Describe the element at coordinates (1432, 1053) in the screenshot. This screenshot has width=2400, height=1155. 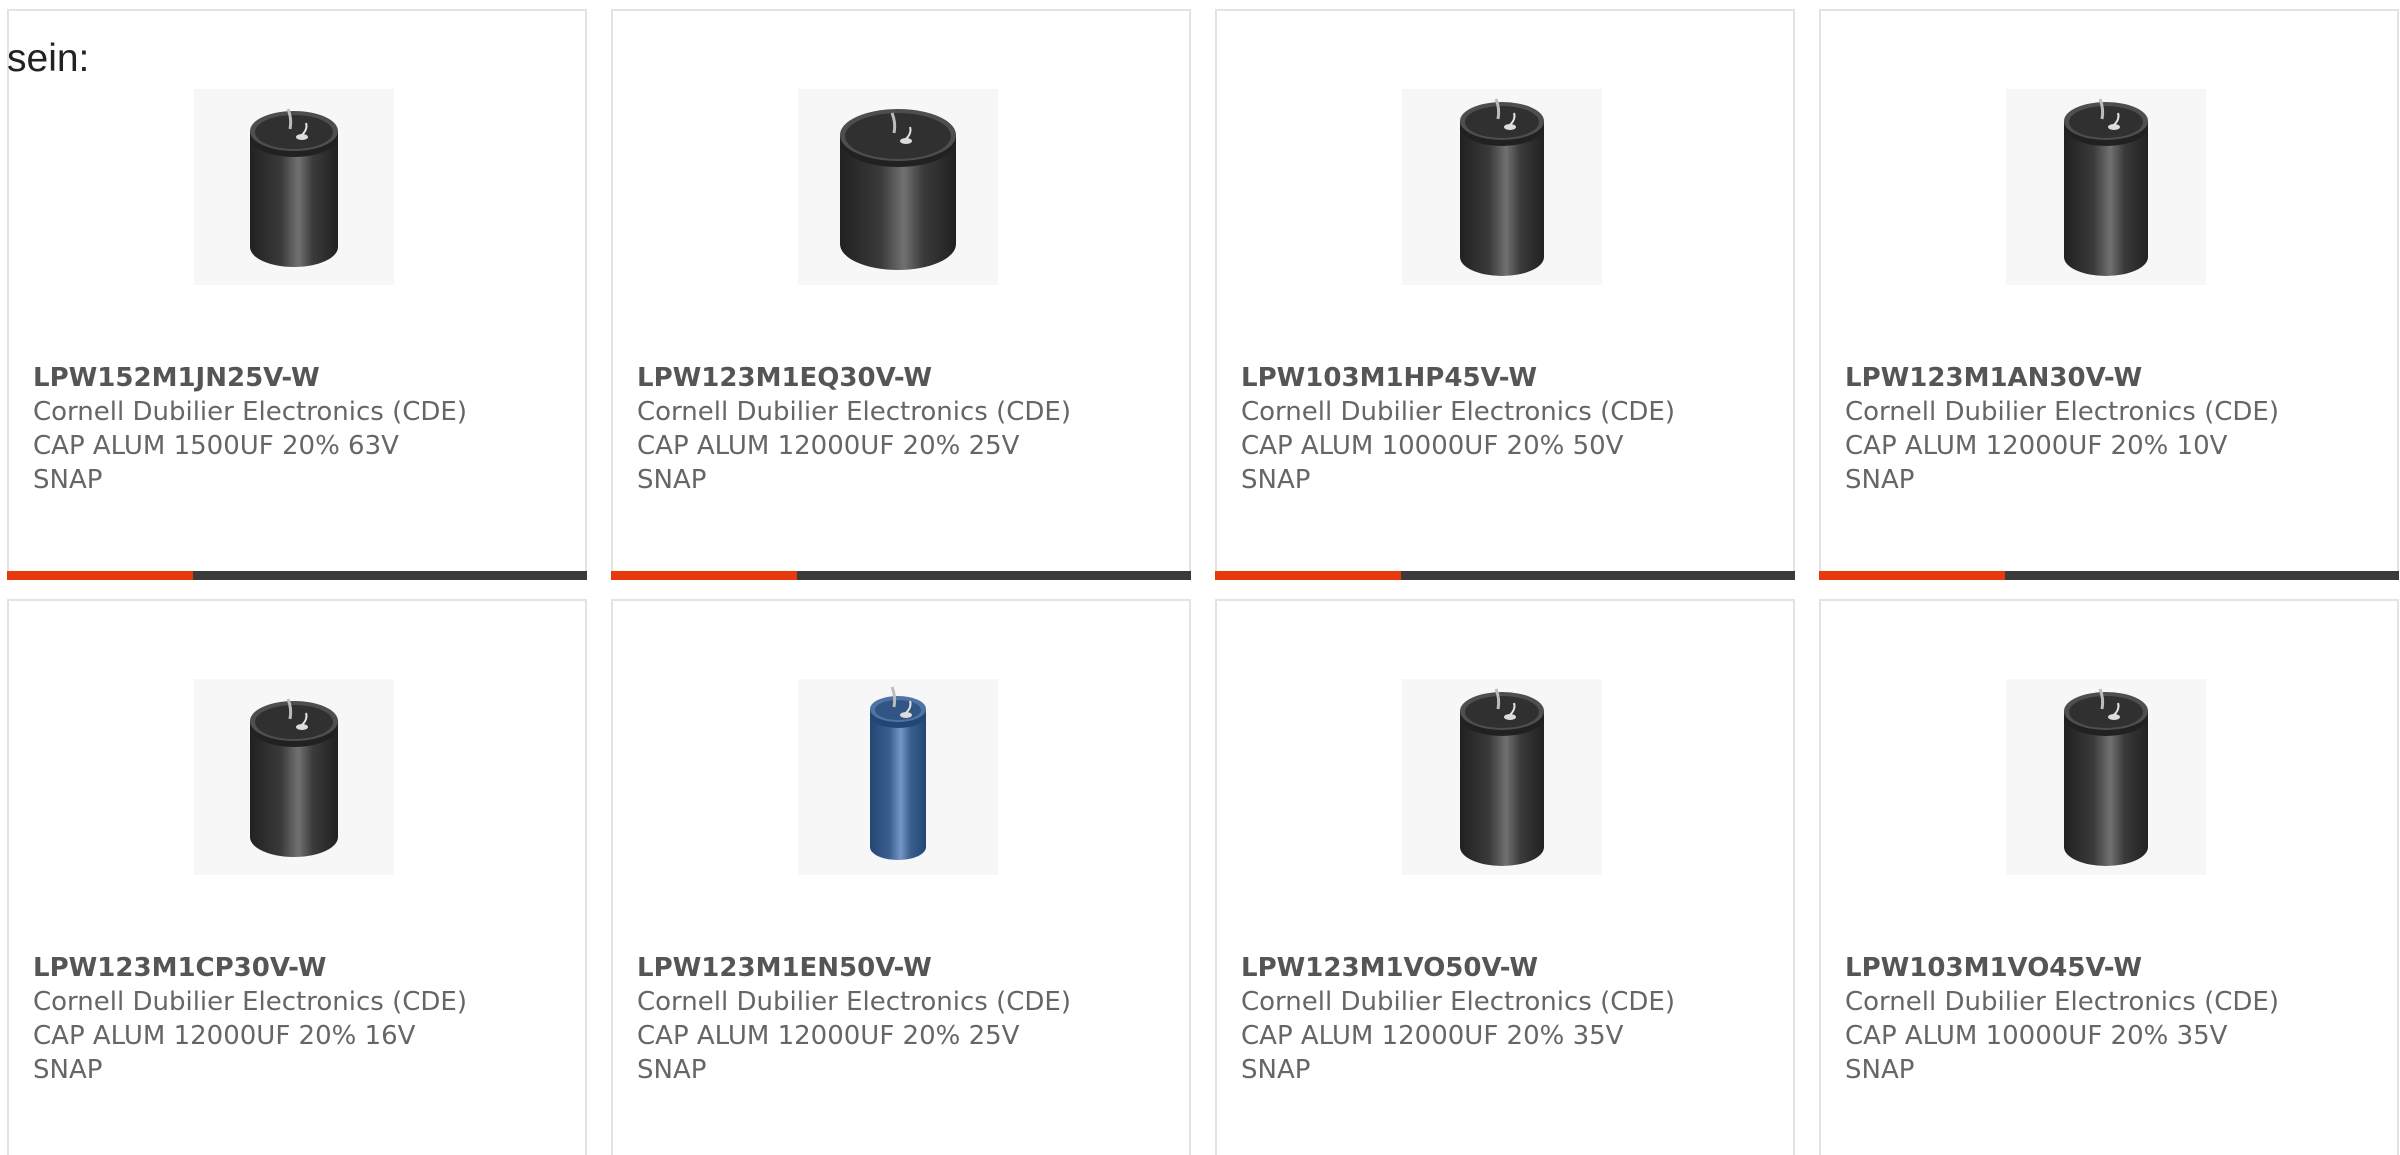
I see `description: CAP ALUM 12000UF 20% 35V SNAP` at that location.